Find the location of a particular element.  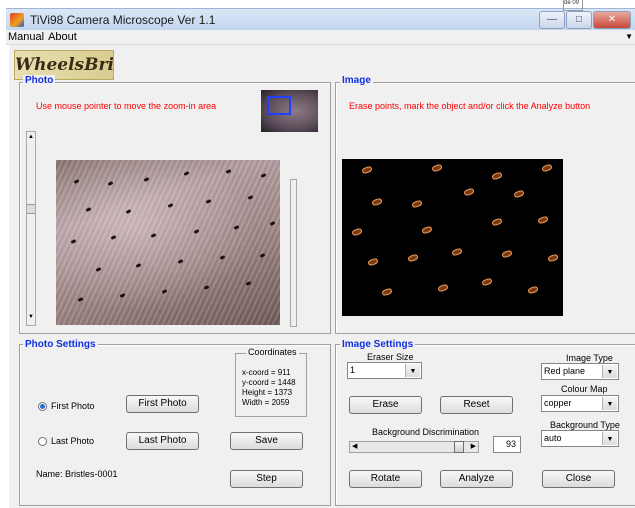

width-readout: Width = 2059 is located at coordinates (266, 402).